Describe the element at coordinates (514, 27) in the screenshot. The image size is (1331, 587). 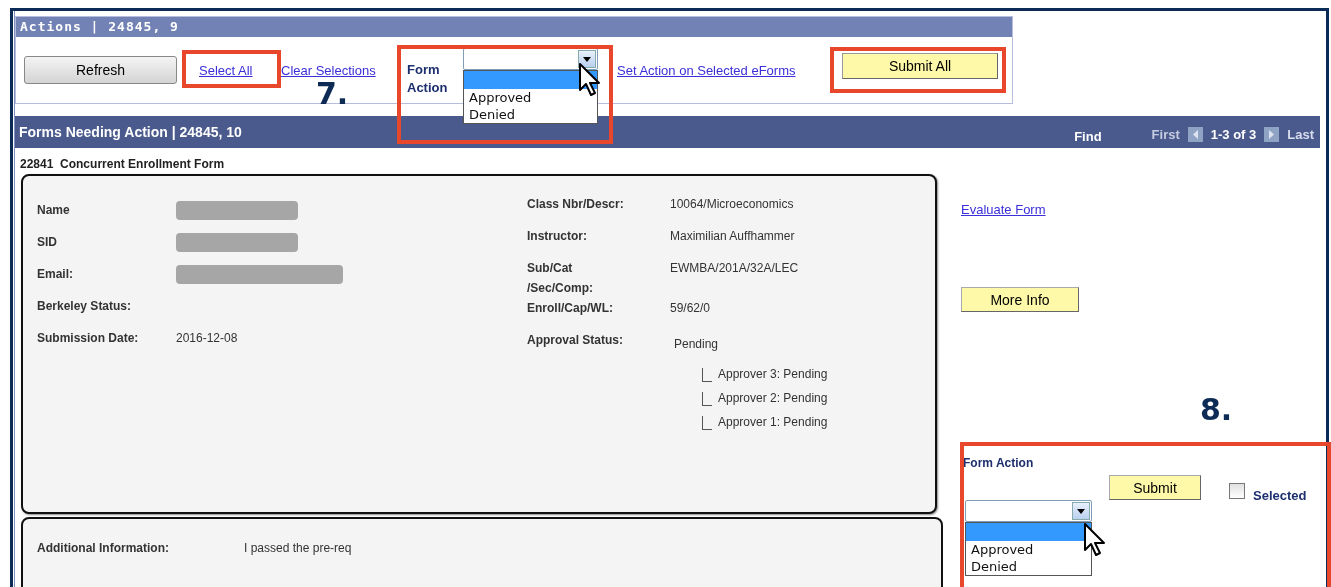
I see `panel-title: Actions | 24845, 9` at that location.